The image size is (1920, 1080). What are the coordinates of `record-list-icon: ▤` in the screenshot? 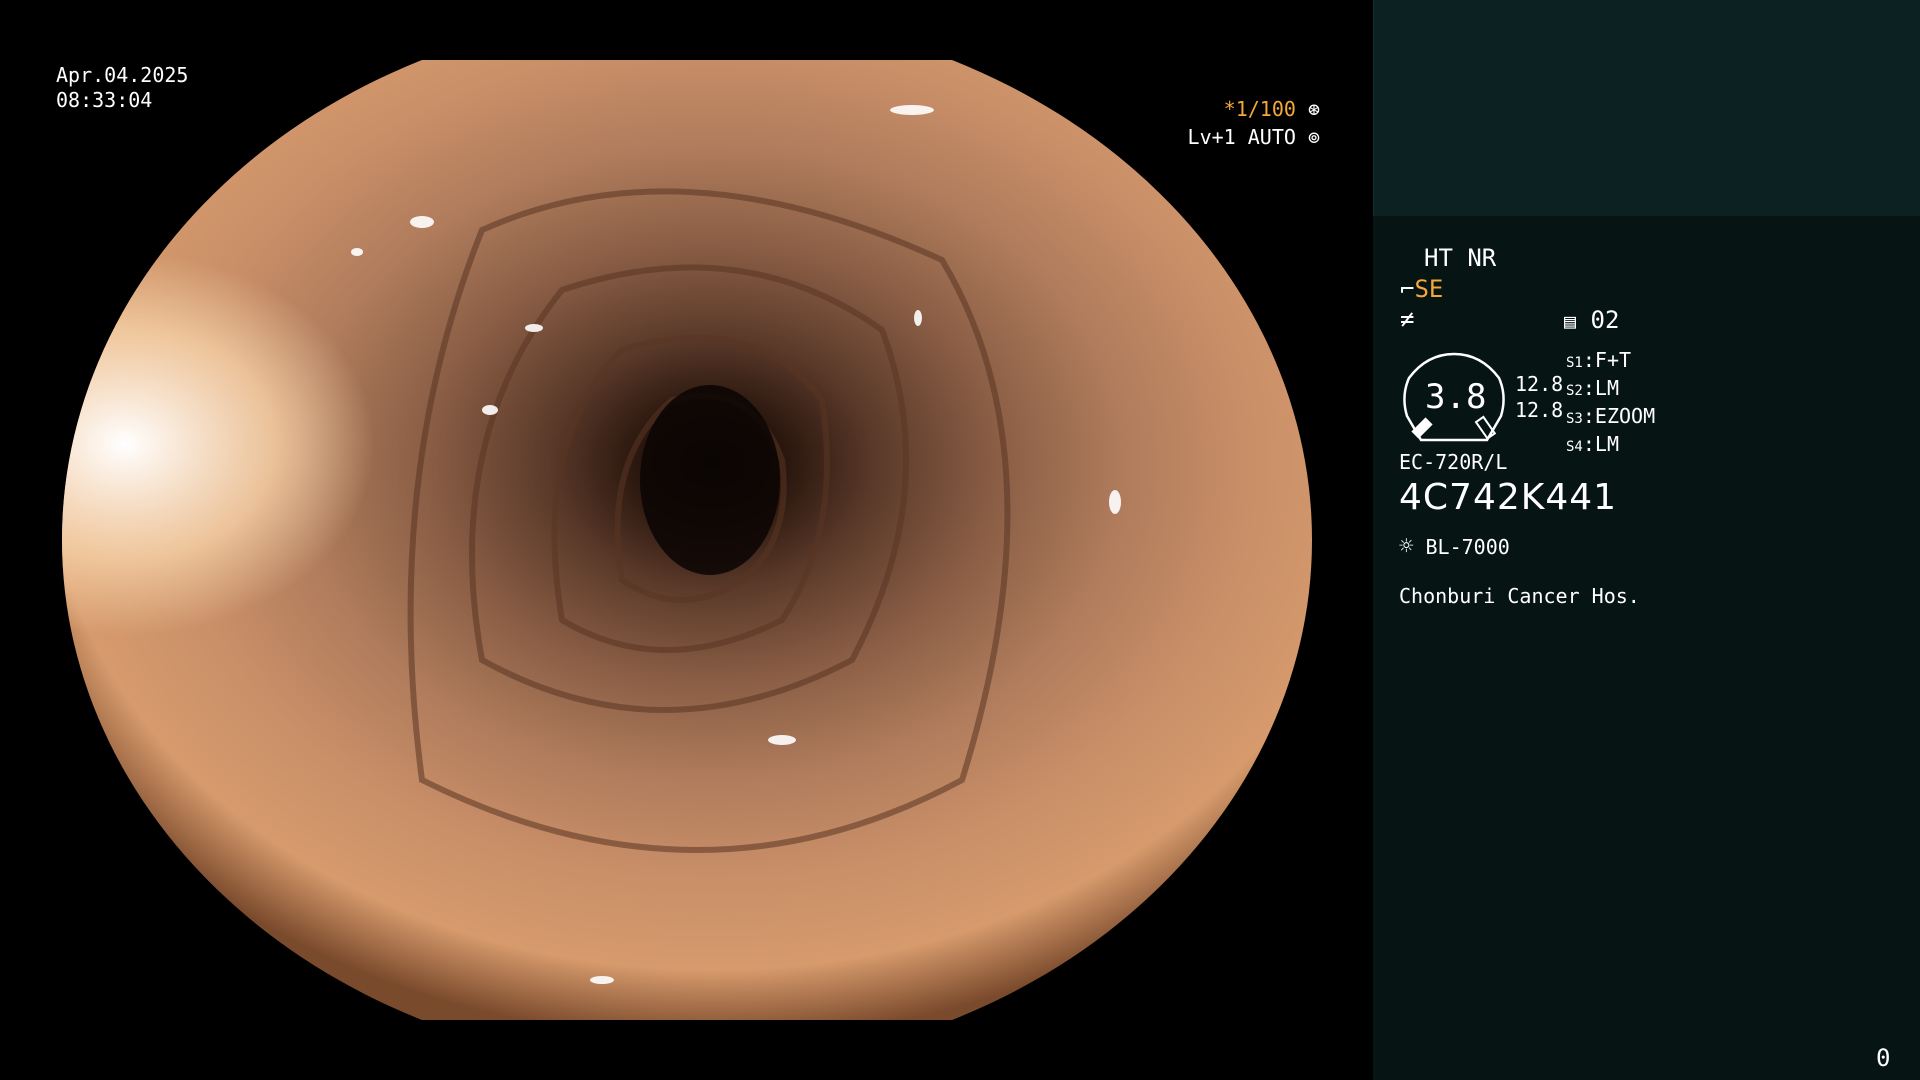 It's located at (1570, 321).